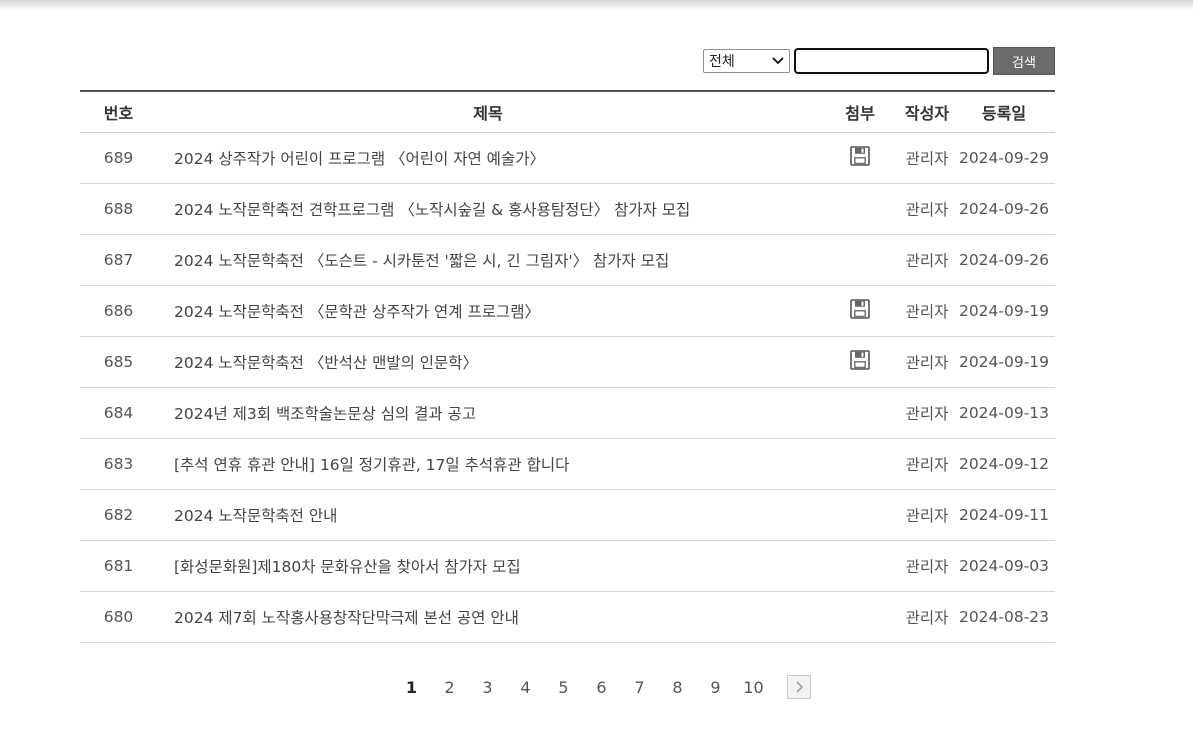 This screenshot has height=734, width=1193. What do you see at coordinates (118, 260) in the screenshot?
I see `row-number: 687` at bounding box center [118, 260].